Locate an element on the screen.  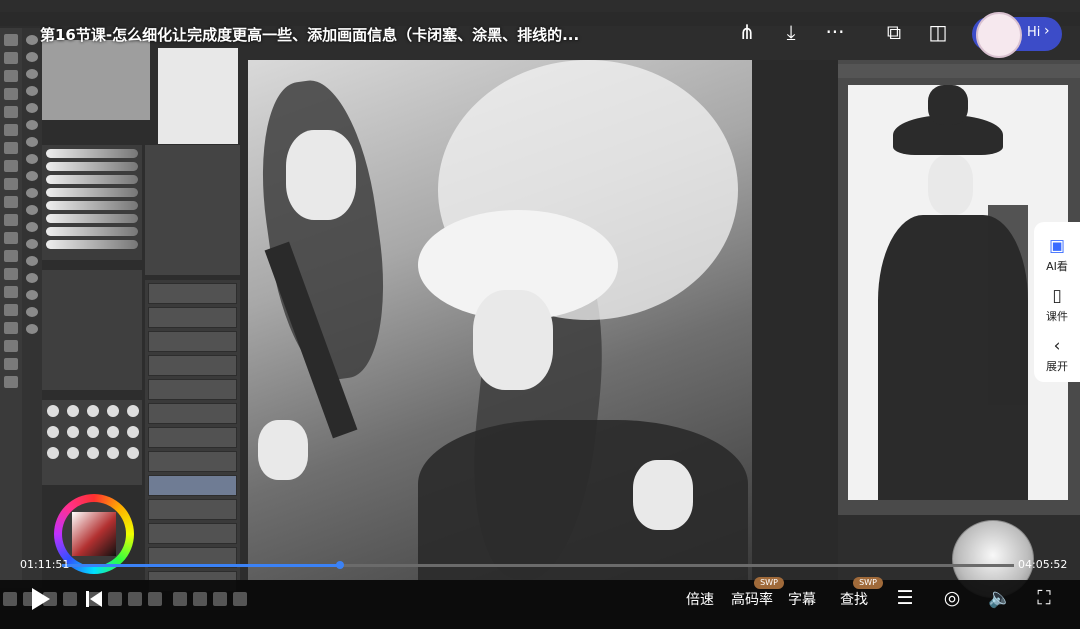
more-icon: ··· is located at coordinates (835, 32).